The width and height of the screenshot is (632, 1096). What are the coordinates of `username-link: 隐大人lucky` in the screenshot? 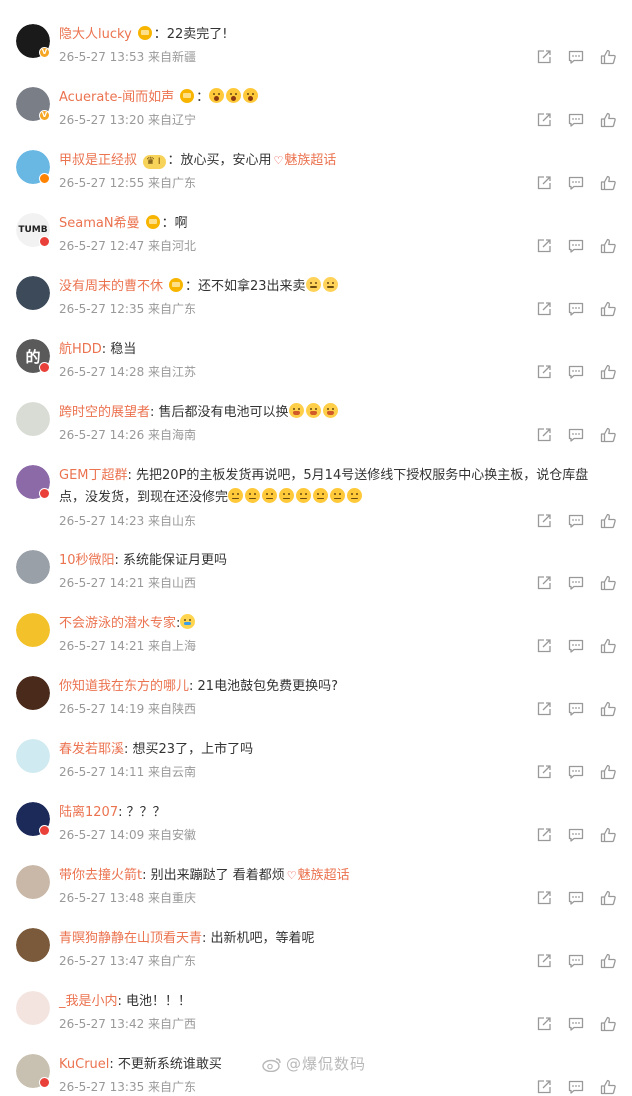 It's located at (95, 34).